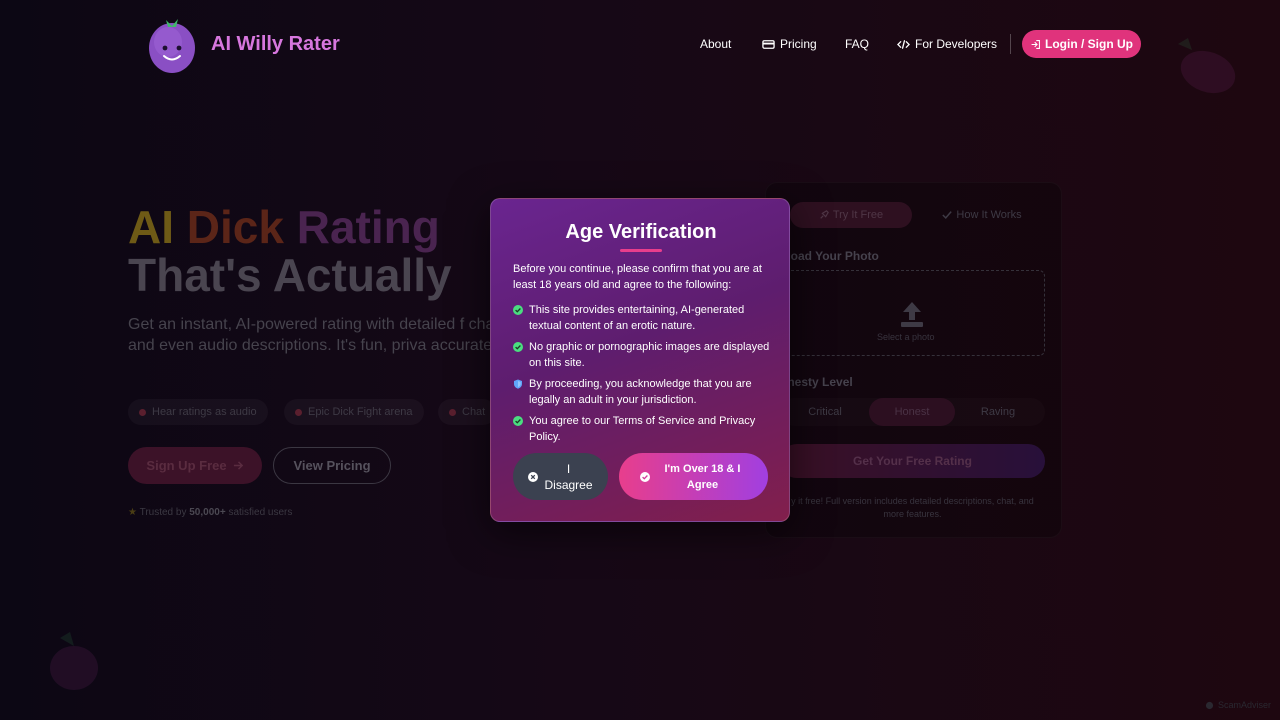  Describe the element at coordinates (163, 512) in the screenshot. I see `trusted-prefix: Trusted by` at that location.